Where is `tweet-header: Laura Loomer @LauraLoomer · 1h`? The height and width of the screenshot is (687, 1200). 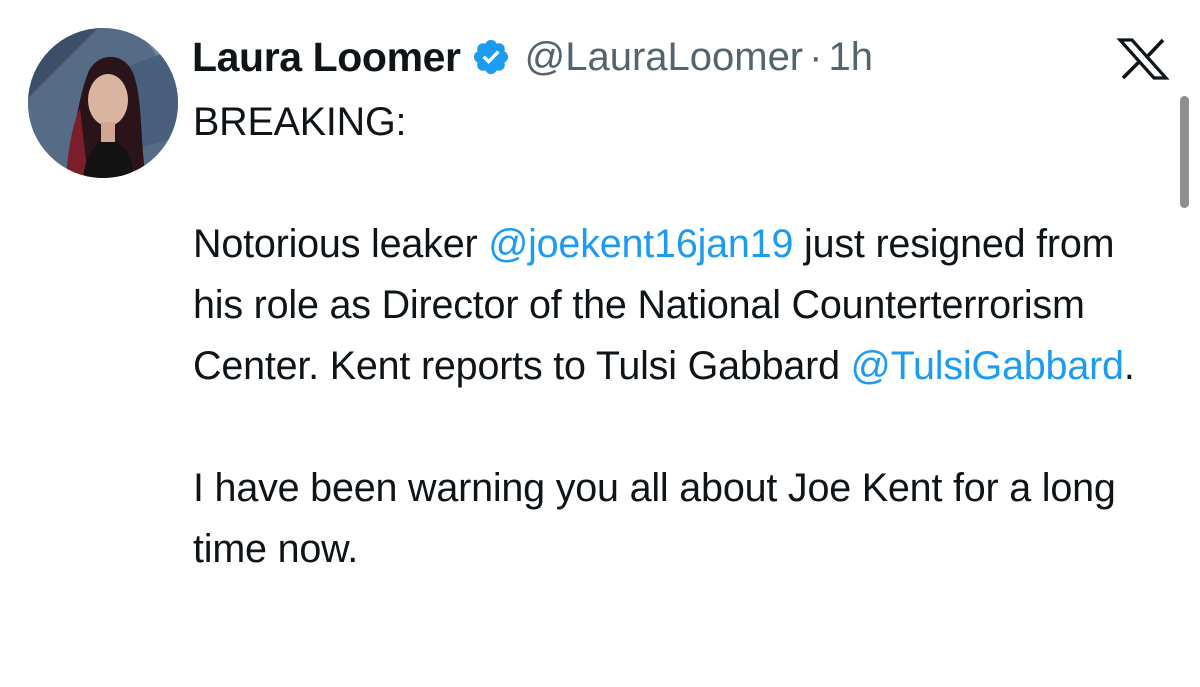 tweet-header: Laura Loomer @LauraLoomer · 1h is located at coordinates (532, 57).